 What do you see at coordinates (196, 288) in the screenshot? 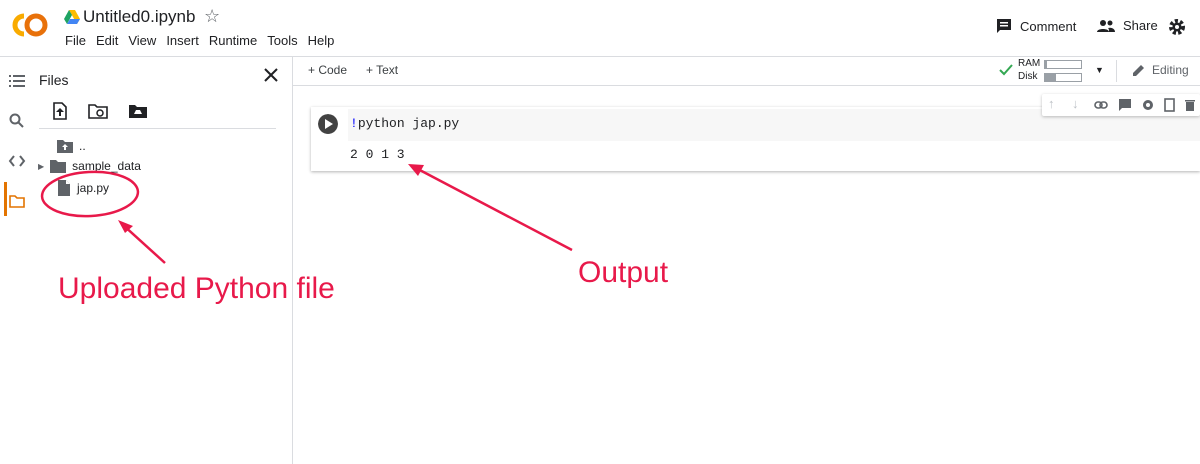
I see `file-annotation: Uploaded Python file` at bounding box center [196, 288].